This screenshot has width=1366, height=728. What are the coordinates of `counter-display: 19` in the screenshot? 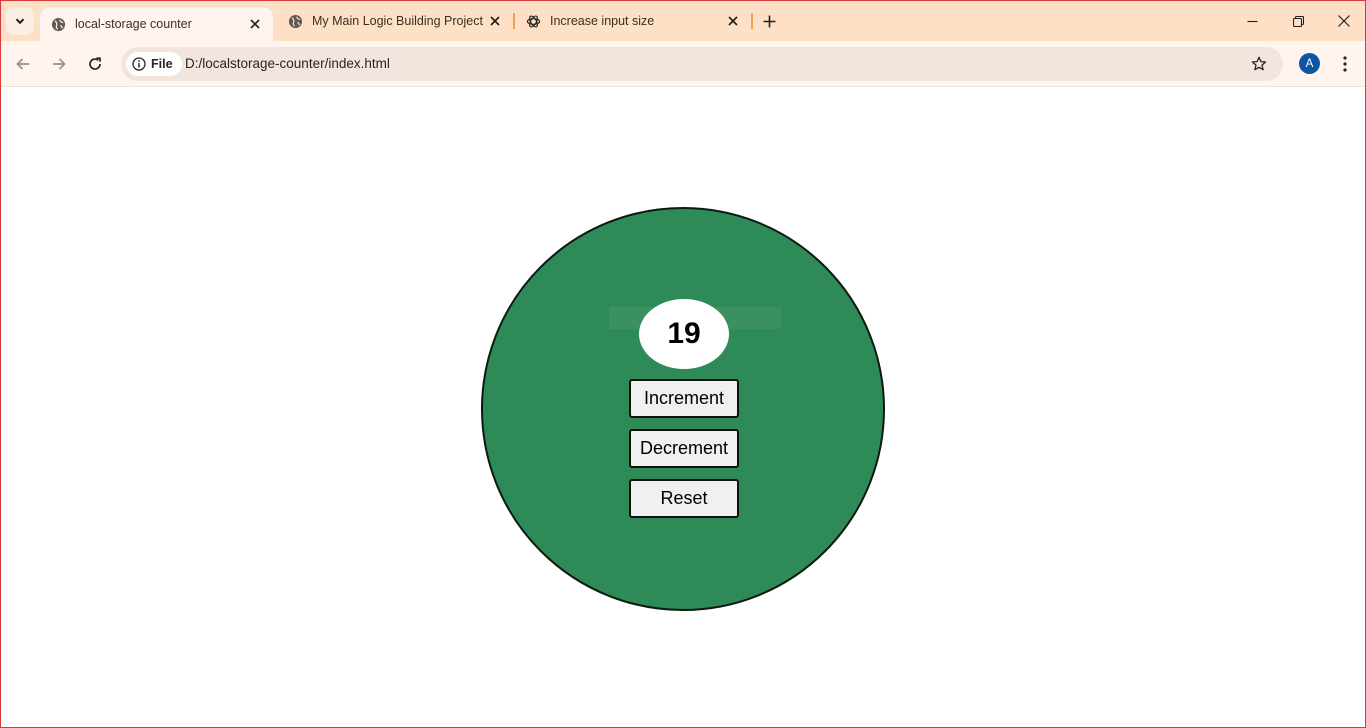 It's located at (684, 334).